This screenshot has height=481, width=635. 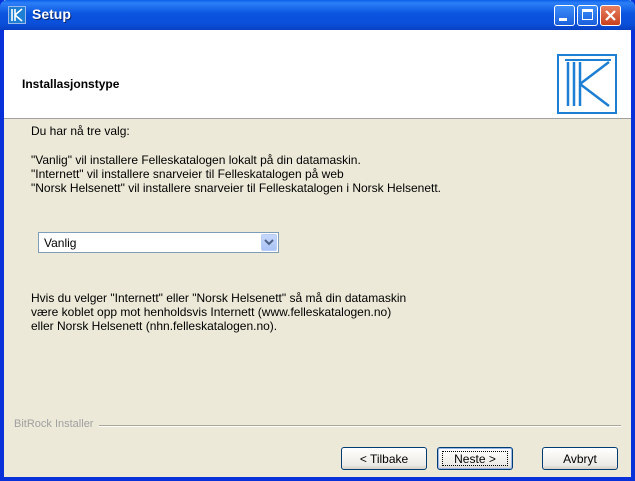 I want to click on focus-rectangle, so click(x=475, y=458).